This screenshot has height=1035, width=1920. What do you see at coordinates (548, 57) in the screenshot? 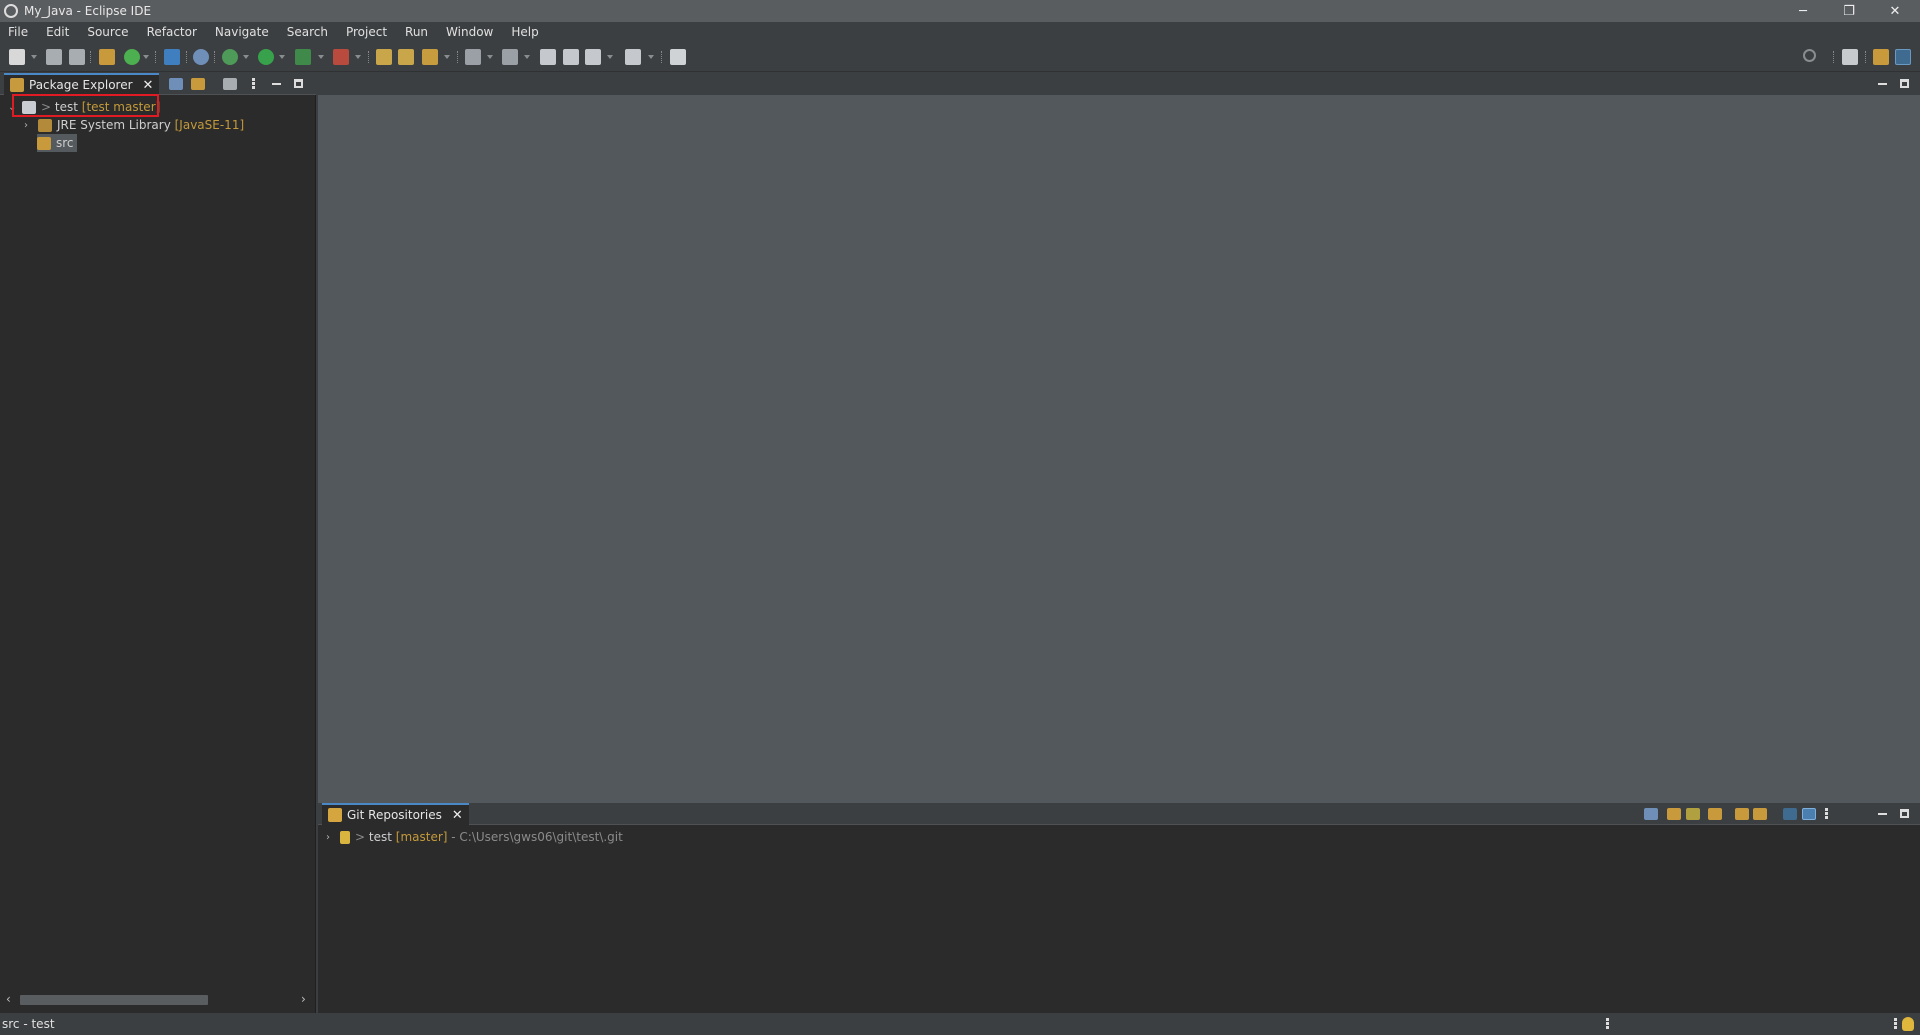
I see `last-edit-icon` at bounding box center [548, 57].